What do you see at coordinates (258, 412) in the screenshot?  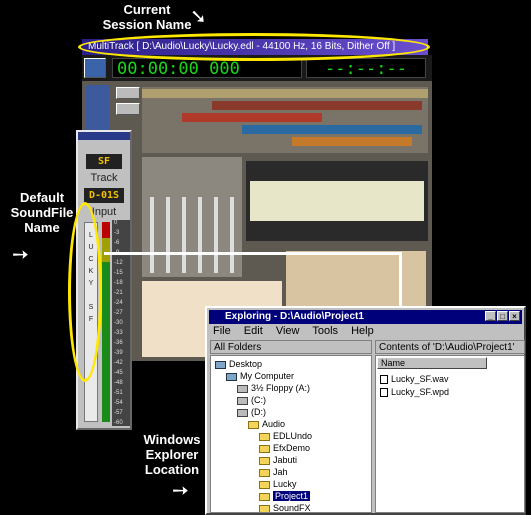 I see `tree-node-label: (D:)` at bounding box center [258, 412].